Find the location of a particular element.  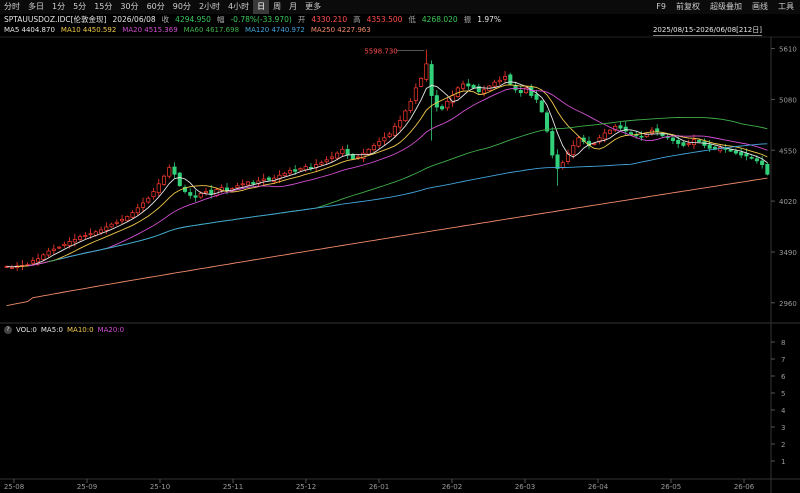

x-tick-label-9: 26-05 is located at coordinates (671, 487).